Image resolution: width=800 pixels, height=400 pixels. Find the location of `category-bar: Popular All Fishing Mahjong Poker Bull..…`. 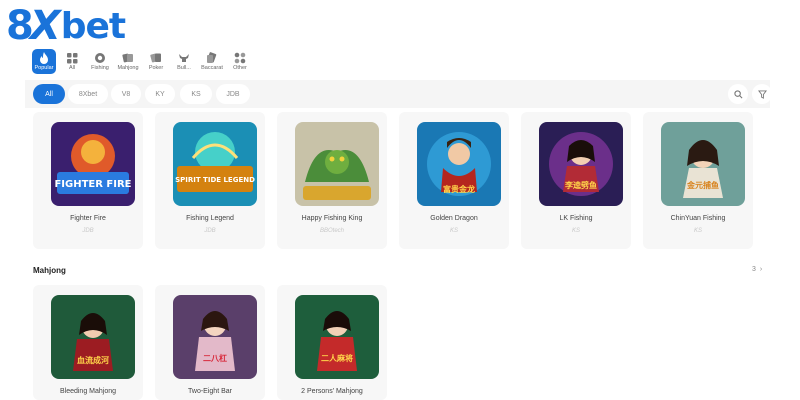

category-bar: Popular All Fishing Mahjong Poker Bull..… is located at coordinates (144, 61).